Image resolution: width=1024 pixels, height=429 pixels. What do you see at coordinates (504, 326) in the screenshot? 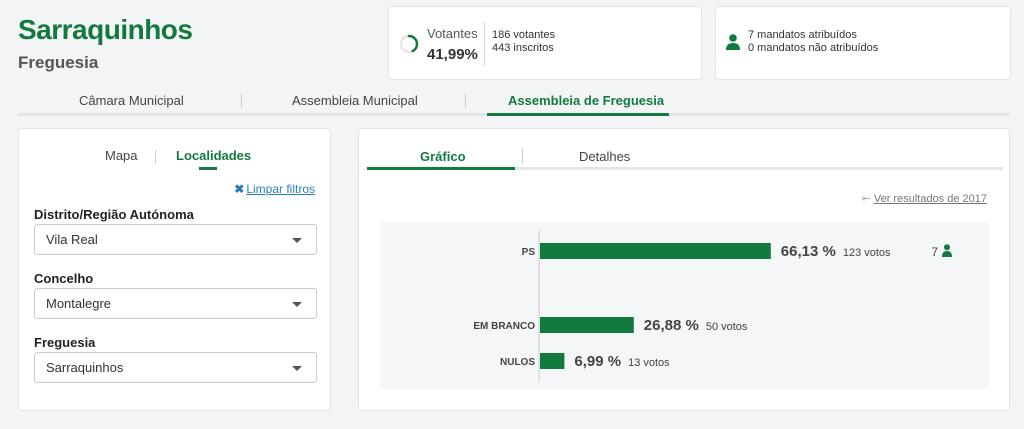
I see `bar-category-label: EM BRANCO` at bounding box center [504, 326].